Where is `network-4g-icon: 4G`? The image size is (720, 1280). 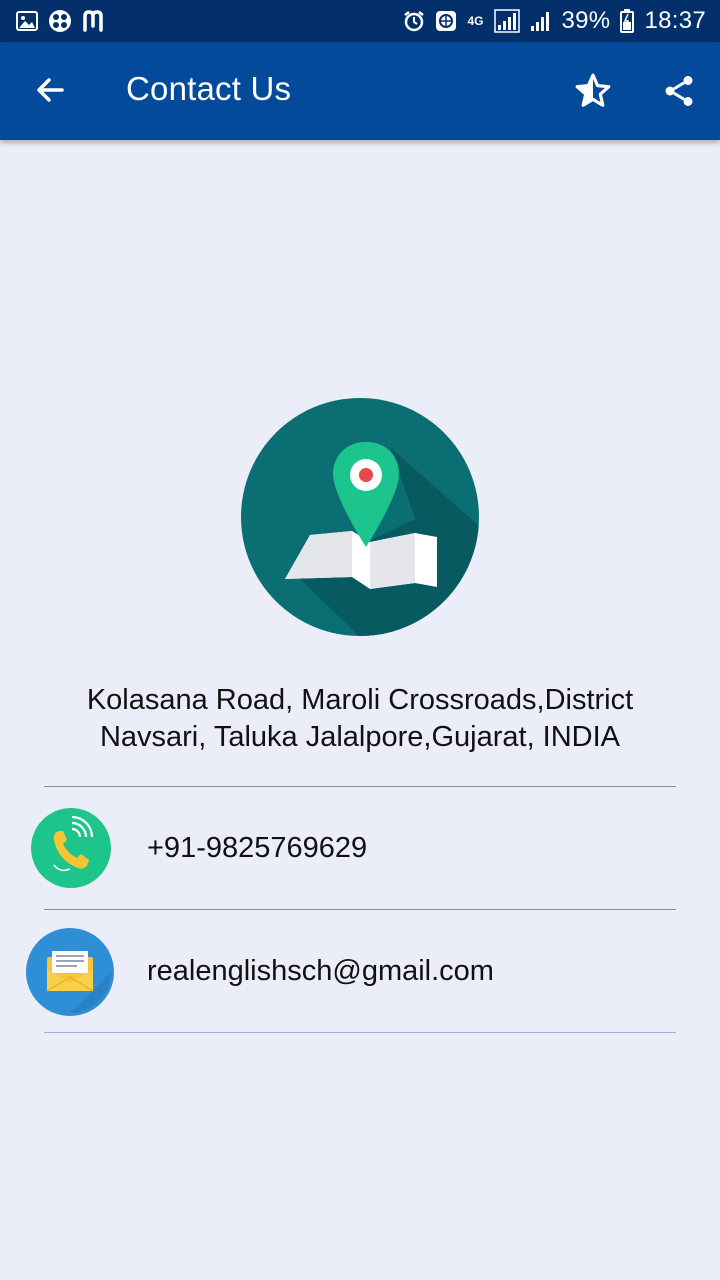 network-4g-icon: 4G is located at coordinates (475, 20).